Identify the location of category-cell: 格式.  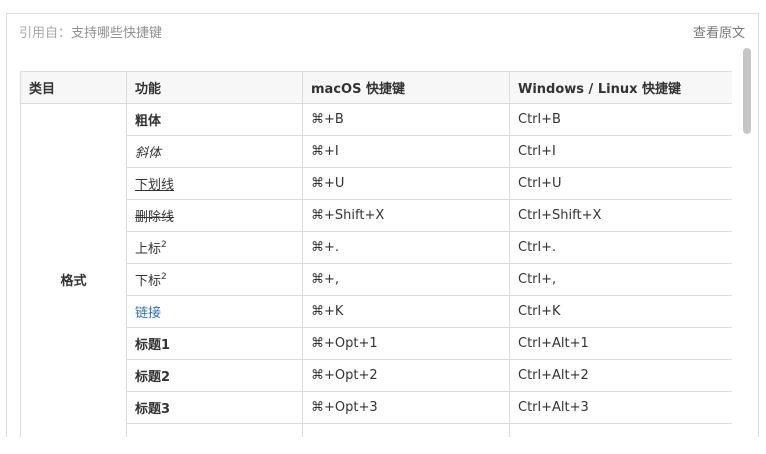
(73, 270).